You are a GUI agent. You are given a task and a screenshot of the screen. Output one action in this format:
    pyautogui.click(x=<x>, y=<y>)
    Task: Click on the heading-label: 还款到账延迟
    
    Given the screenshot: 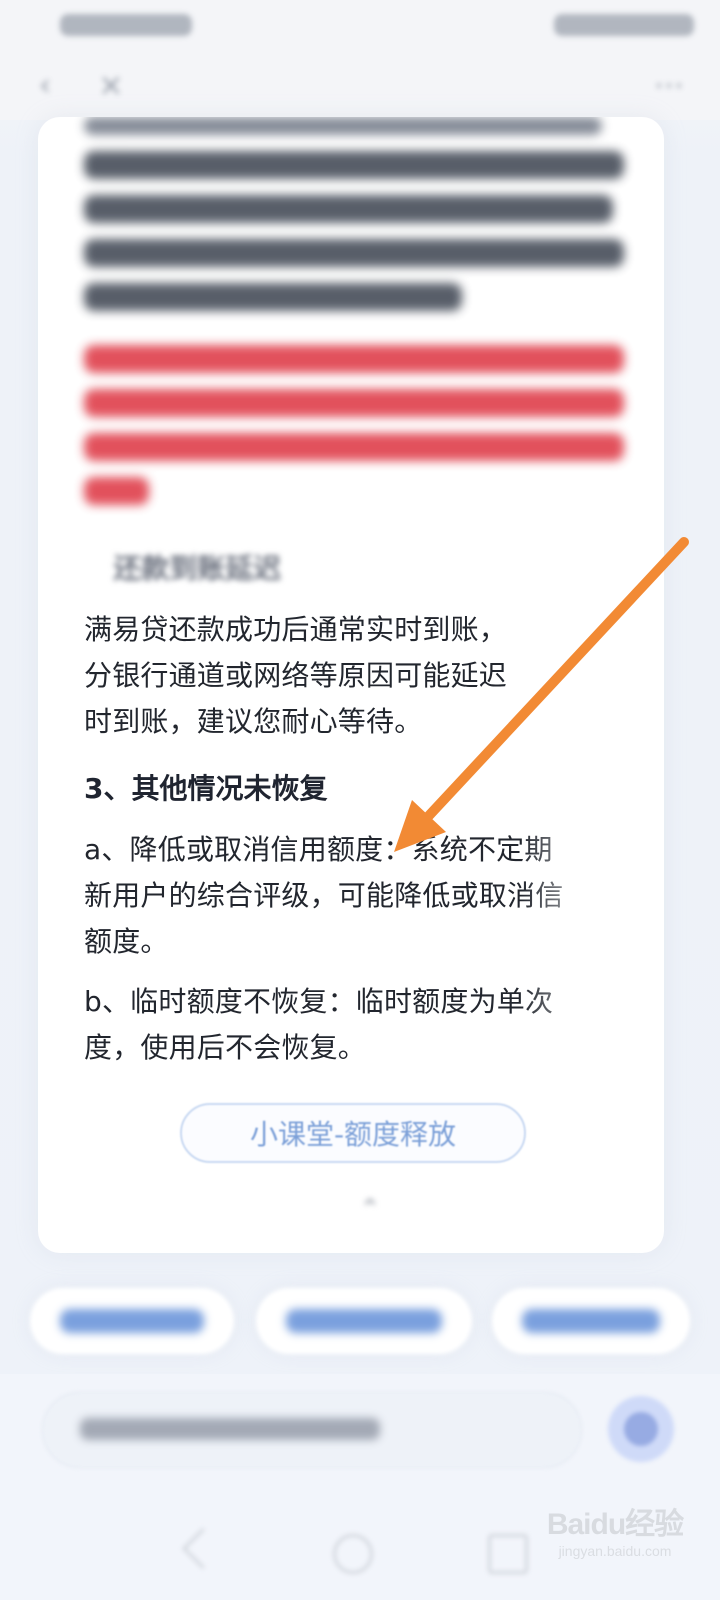 What is the action you would take?
    pyautogui.click(x=197, y=568)
    